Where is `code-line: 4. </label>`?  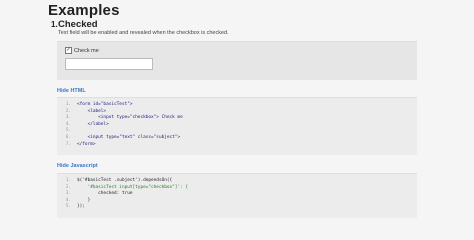
code-line: 4. </label> is located at coordinates (122, 125).